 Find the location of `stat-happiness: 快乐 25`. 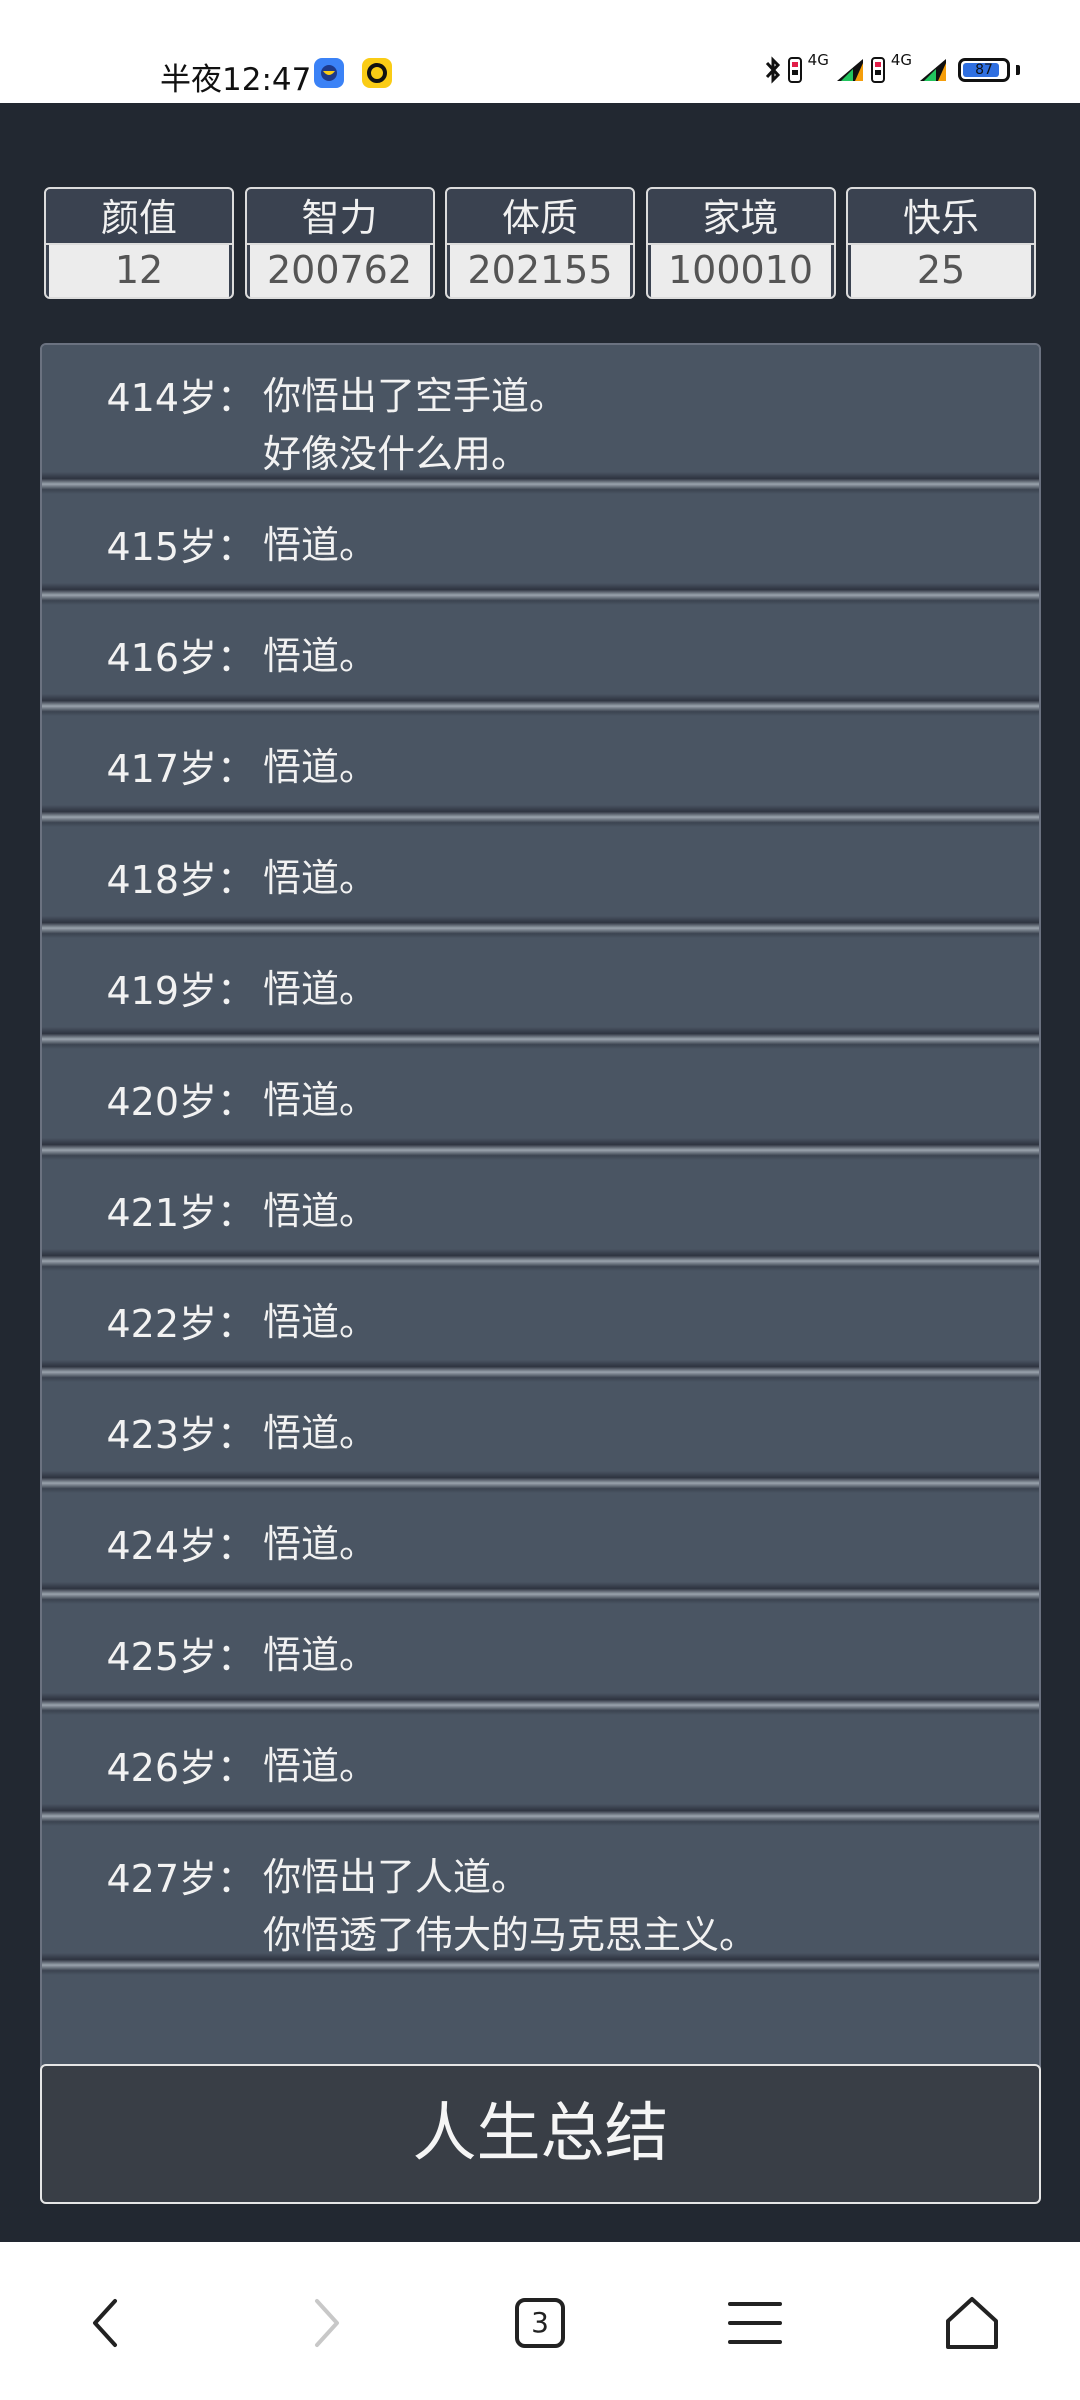

stat-happiness: 快乐 25 is located at coordinates (941, 243).